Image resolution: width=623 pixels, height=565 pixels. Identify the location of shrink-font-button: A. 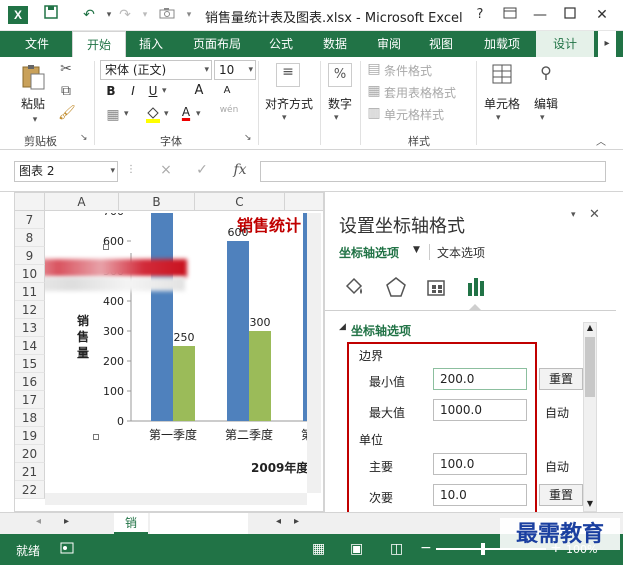
(227, 90).